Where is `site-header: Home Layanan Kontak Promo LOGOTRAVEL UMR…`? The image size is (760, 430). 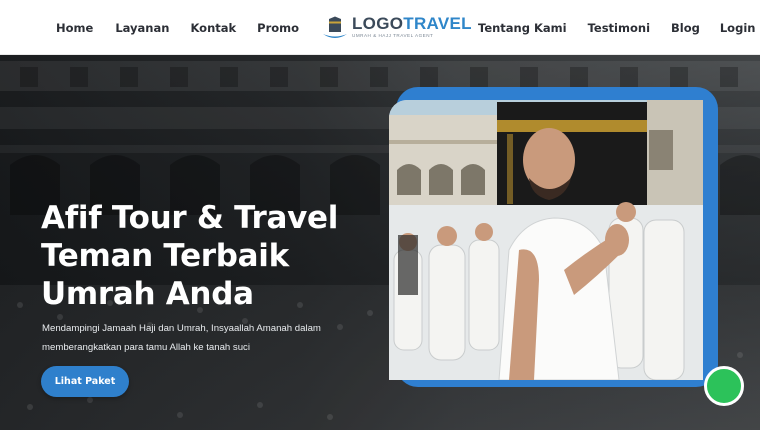 site-header: Home Layanan Kontak Promo LOGOTRAVEL UMR… is located at coordinates (380, 27).